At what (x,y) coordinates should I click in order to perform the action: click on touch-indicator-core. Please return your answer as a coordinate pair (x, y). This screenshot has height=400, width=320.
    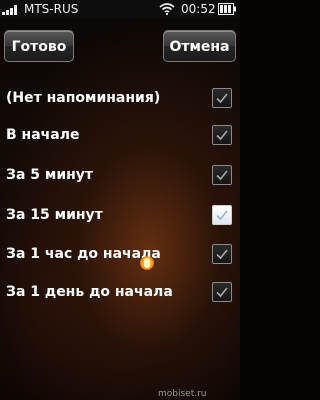
    Looking at the image, I should click on (147, 263).